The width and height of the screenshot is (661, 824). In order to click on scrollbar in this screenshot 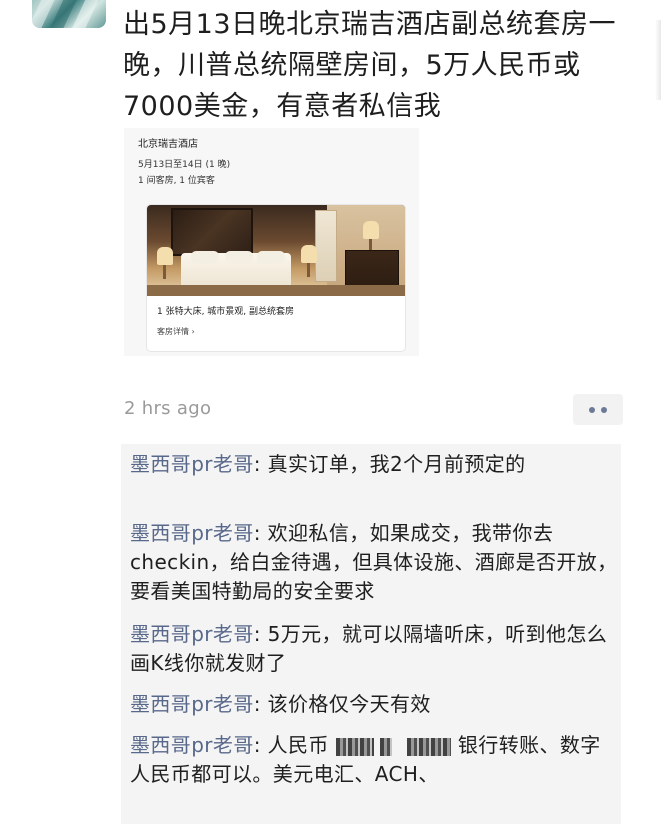, I will do `click(658, 60)`.